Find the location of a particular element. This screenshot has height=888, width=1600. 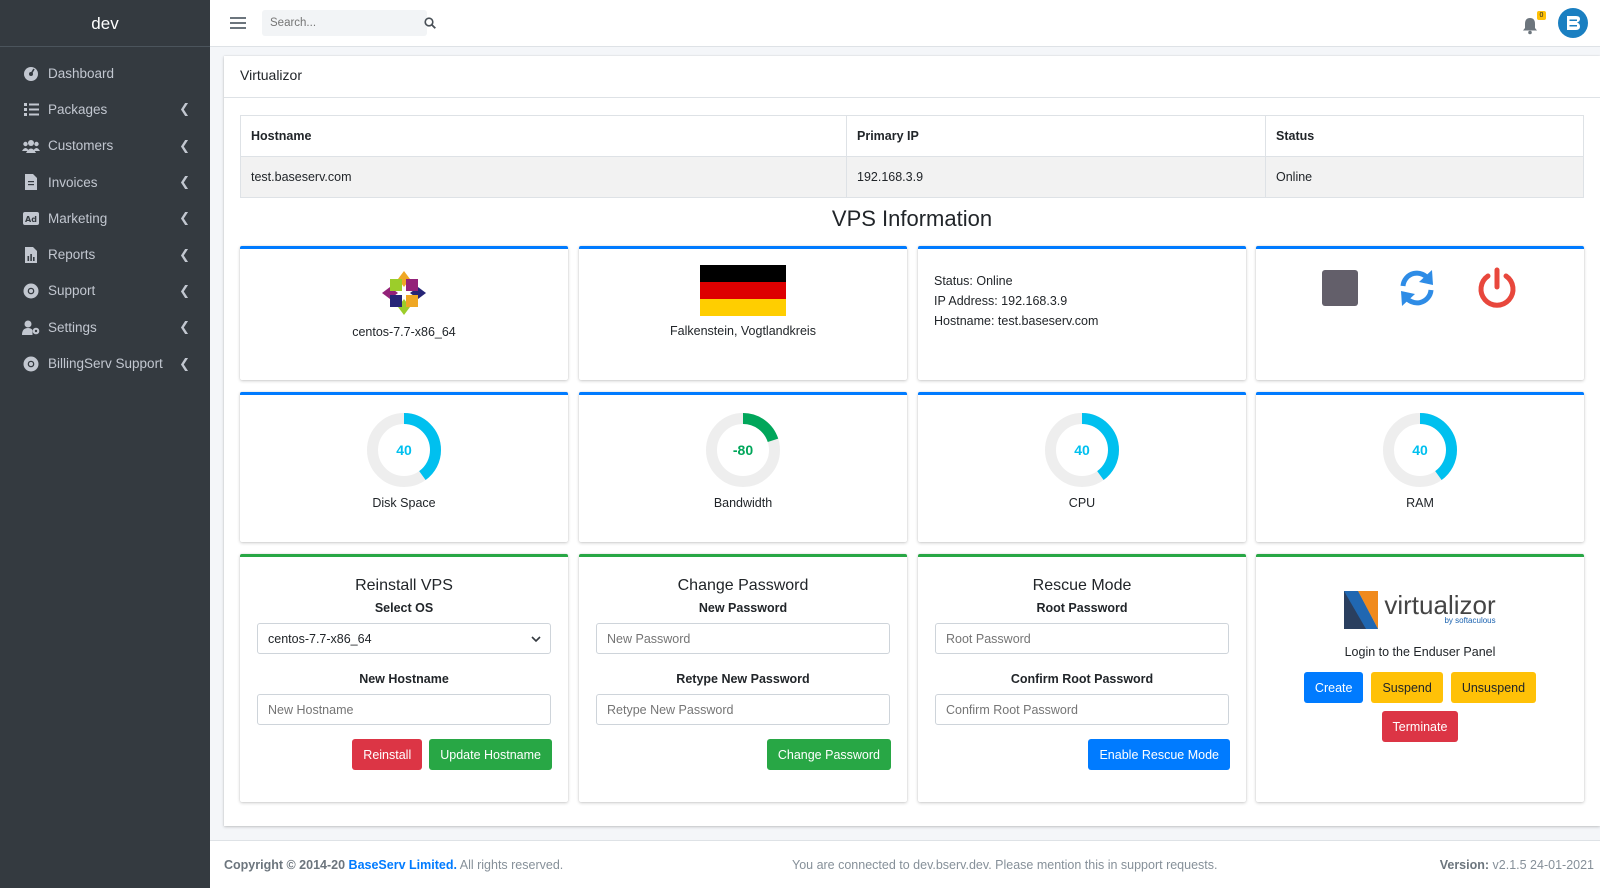

sidebar-item-packages: Packages ❮ is located at coordinates (105, 109).